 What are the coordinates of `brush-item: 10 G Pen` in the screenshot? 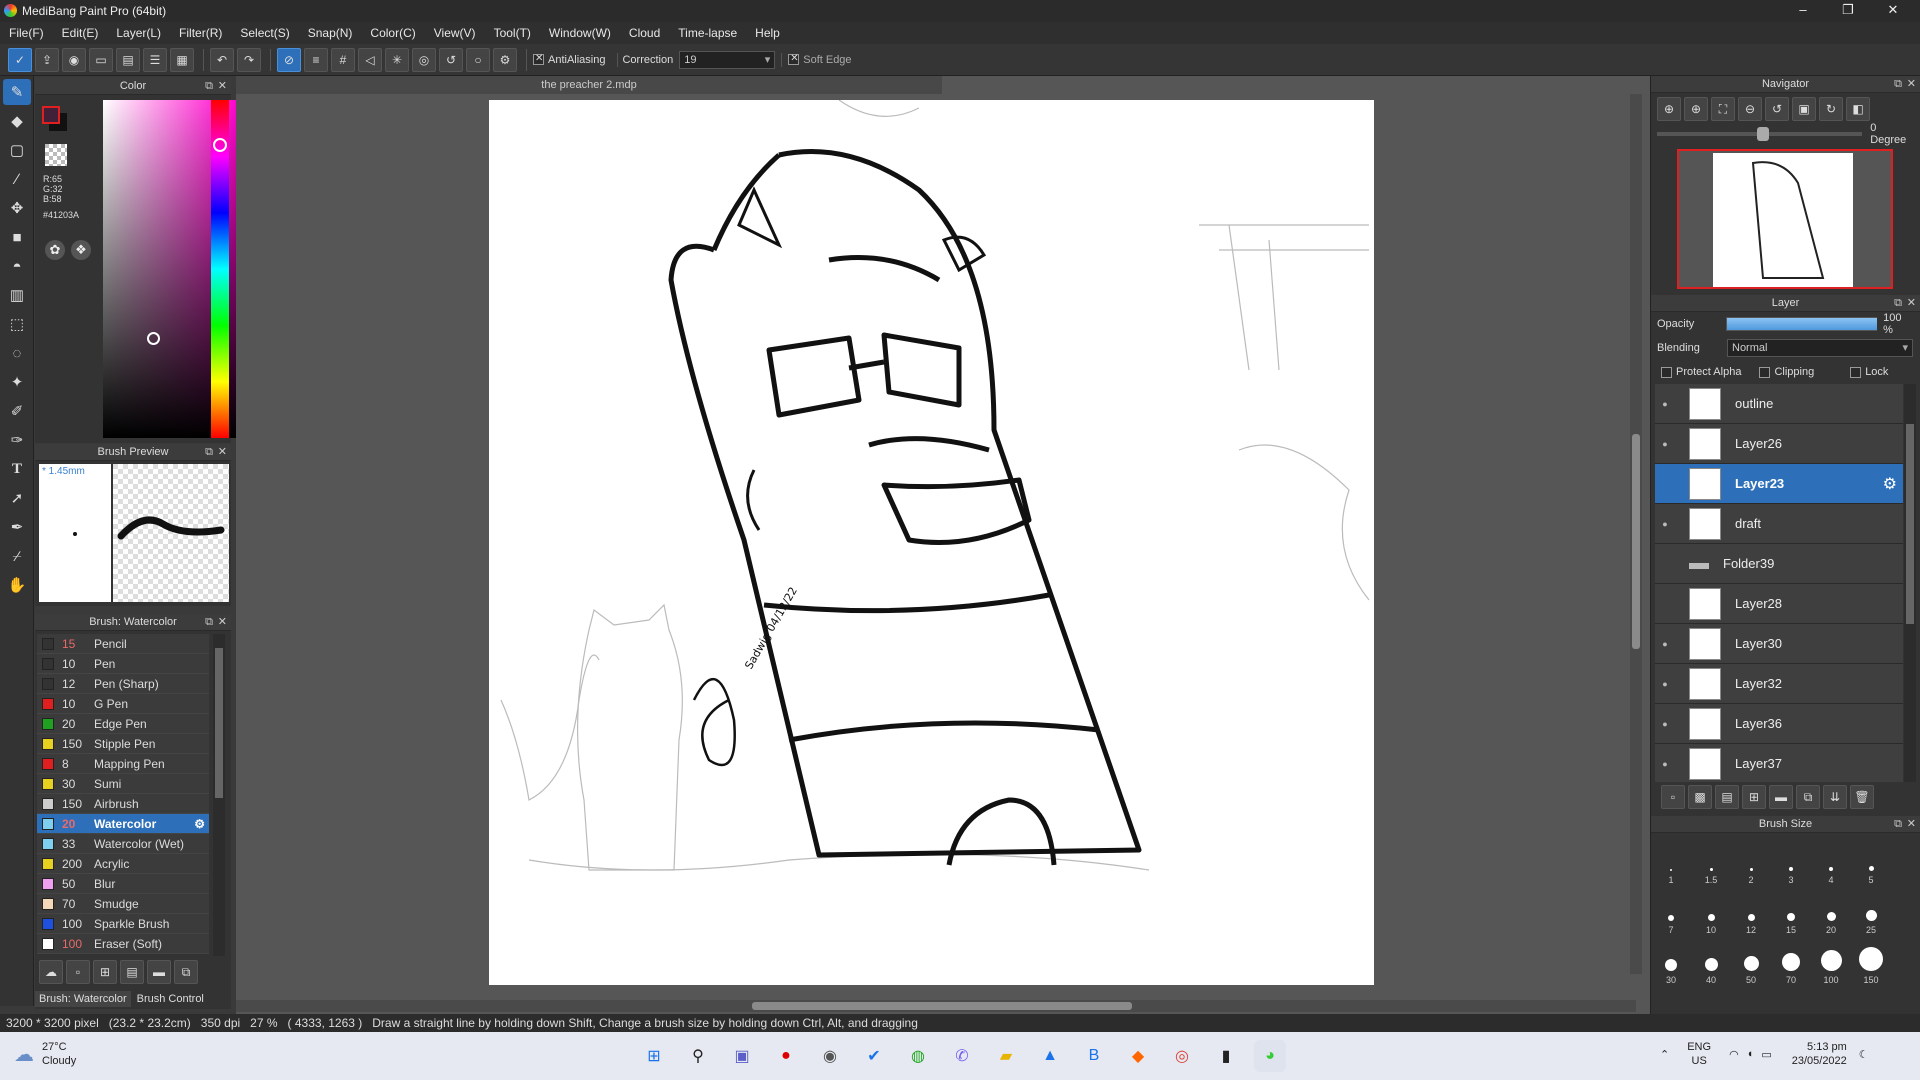 It's located at (123, 704).